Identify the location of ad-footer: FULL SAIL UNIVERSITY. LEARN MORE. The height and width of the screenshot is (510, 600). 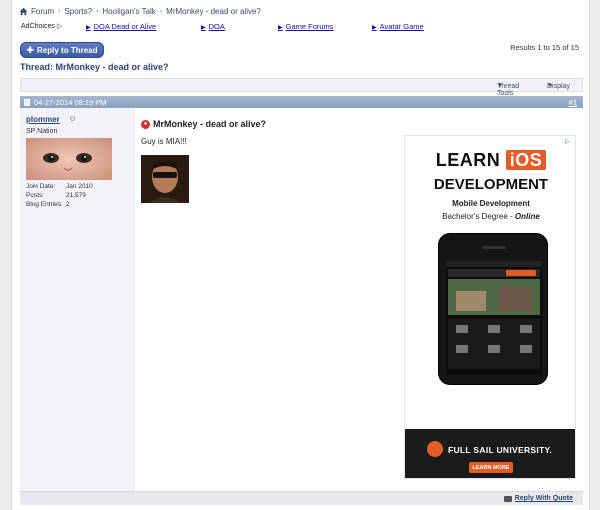
(490, 453).